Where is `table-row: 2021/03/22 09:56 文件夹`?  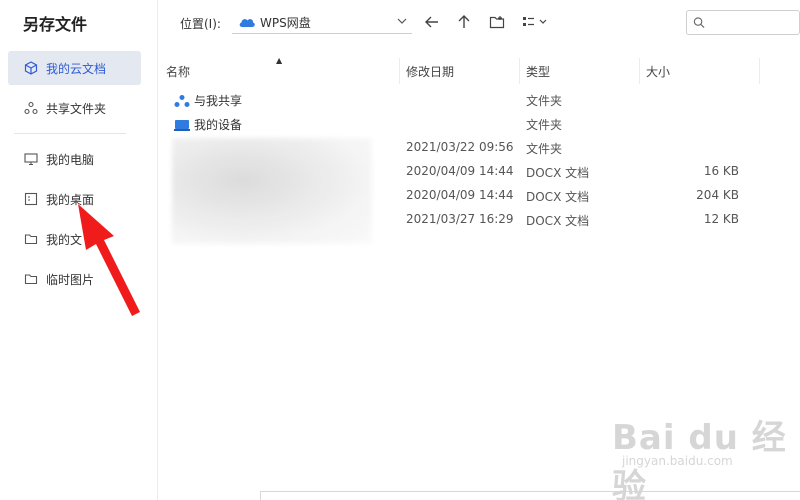
table-row: 2021/03/22 09:56 文件夹 is located at coordinates (466, 148).